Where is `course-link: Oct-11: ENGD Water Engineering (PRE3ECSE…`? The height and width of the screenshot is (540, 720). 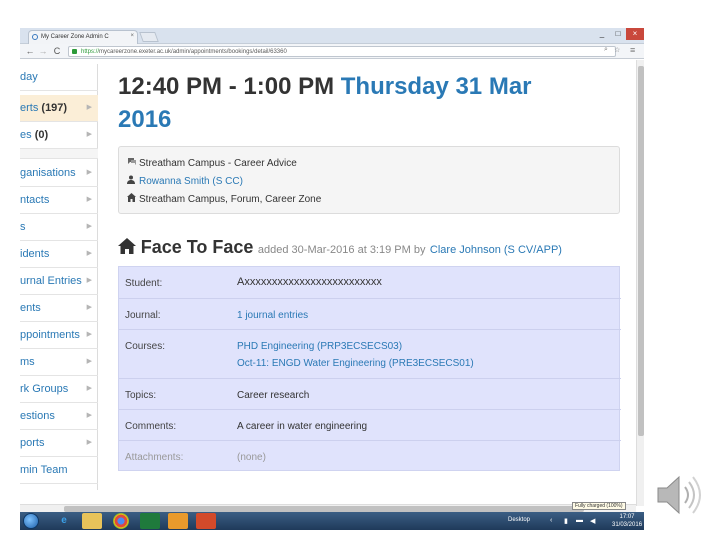 course-link: Oct-11: ENGD Water Engineering (PRE3ECSE… is located at coordinates (355, 363).